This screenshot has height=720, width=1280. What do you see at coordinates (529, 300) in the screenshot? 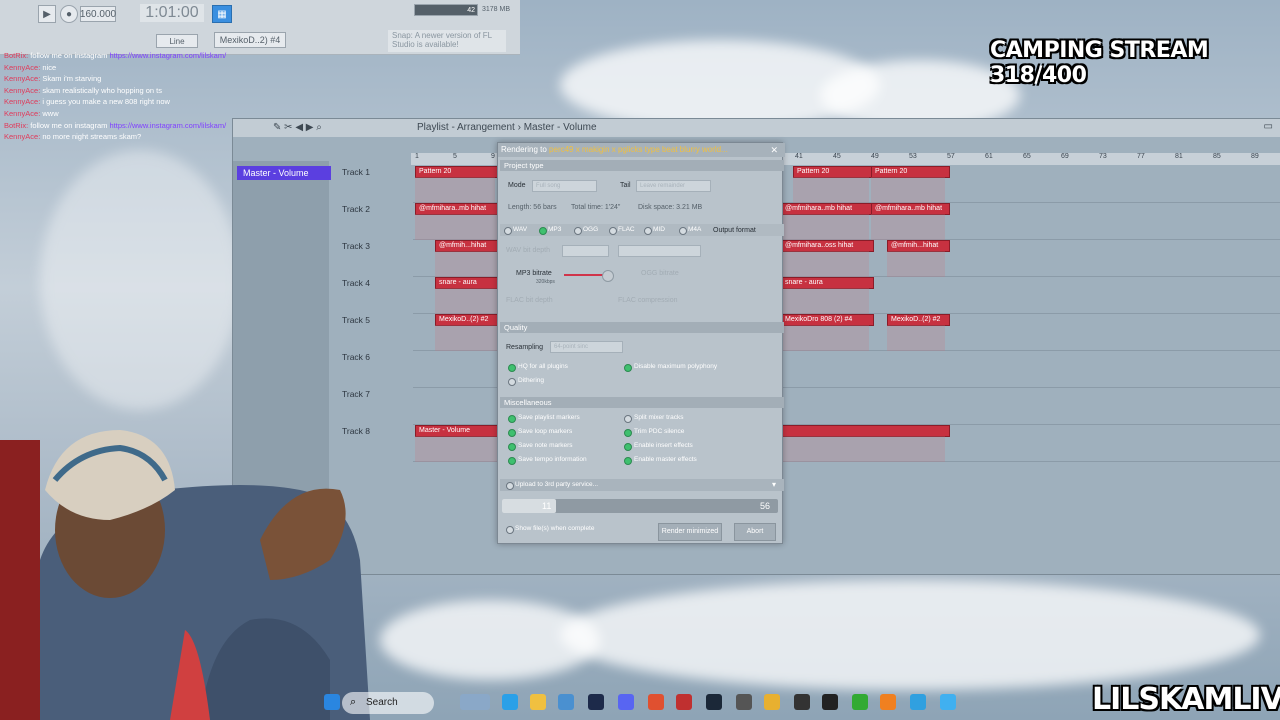
I see `flac-bit-depth-label: FLAC bit depth` at bounding box center [529, 300].